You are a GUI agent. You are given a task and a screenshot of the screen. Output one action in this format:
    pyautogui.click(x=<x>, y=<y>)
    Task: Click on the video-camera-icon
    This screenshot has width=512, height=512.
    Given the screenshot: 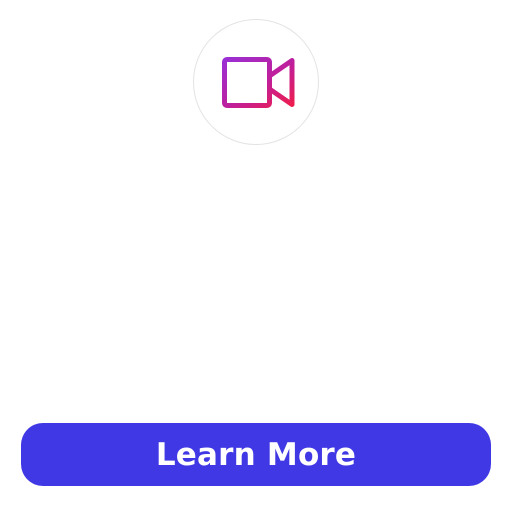 What is the action you would take?
    pyautogui.click(x=258, y=82)
    